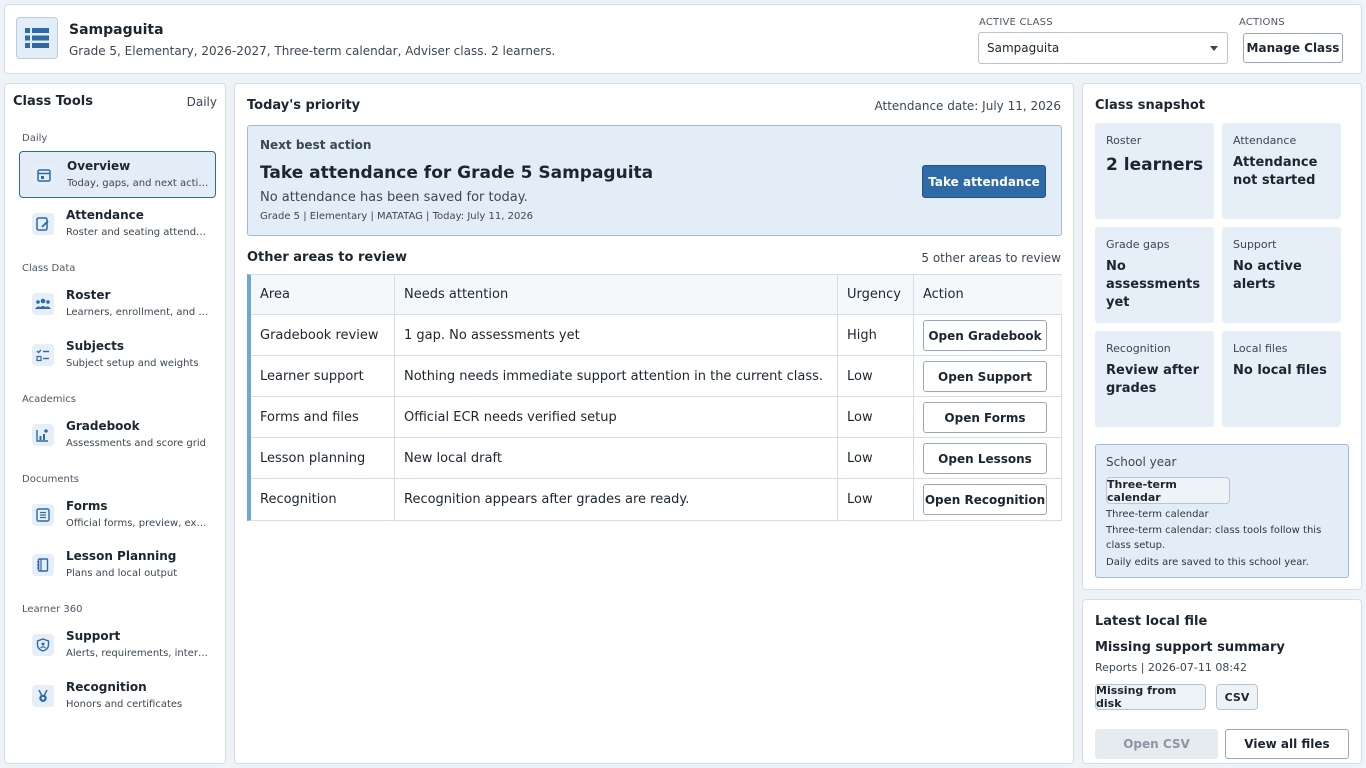  What do you see at coordinates (1155, 165) in the screenshot?
I see `card-value: 2 learners` at bounding box center [1155, 165].